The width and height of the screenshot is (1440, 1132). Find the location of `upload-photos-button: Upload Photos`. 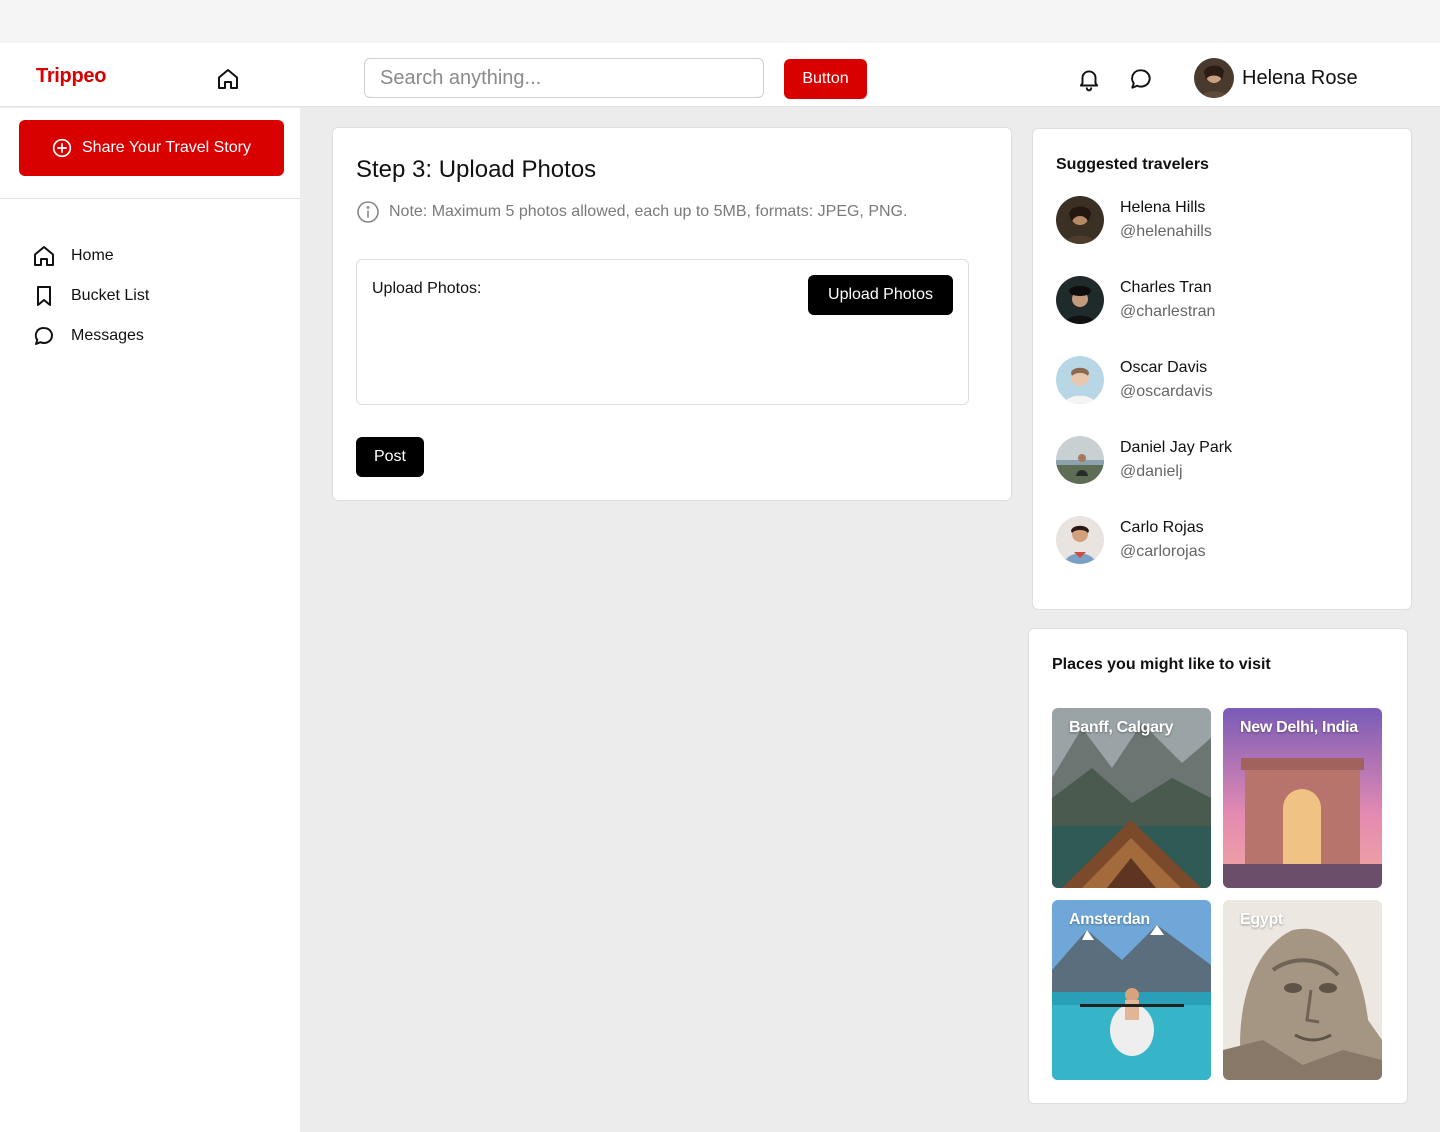

upload-photos-button: Upload Photos is located at coordinates (880, 295).